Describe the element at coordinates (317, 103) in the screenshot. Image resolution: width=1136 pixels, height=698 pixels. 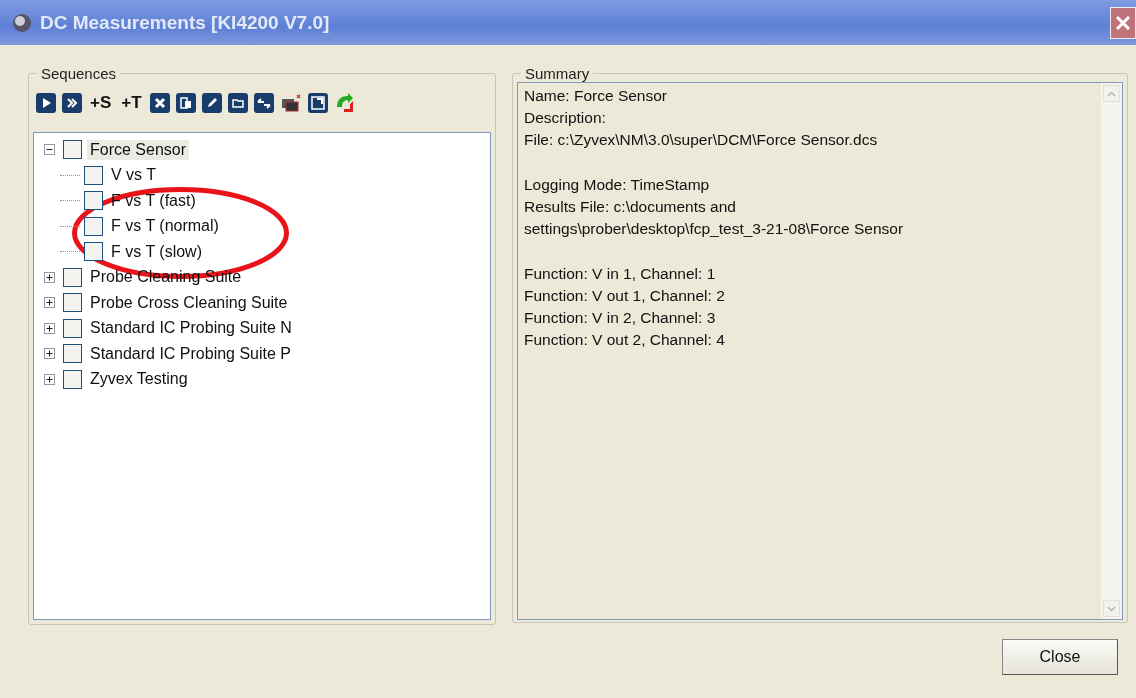
I see `maximize-icon` at that location.